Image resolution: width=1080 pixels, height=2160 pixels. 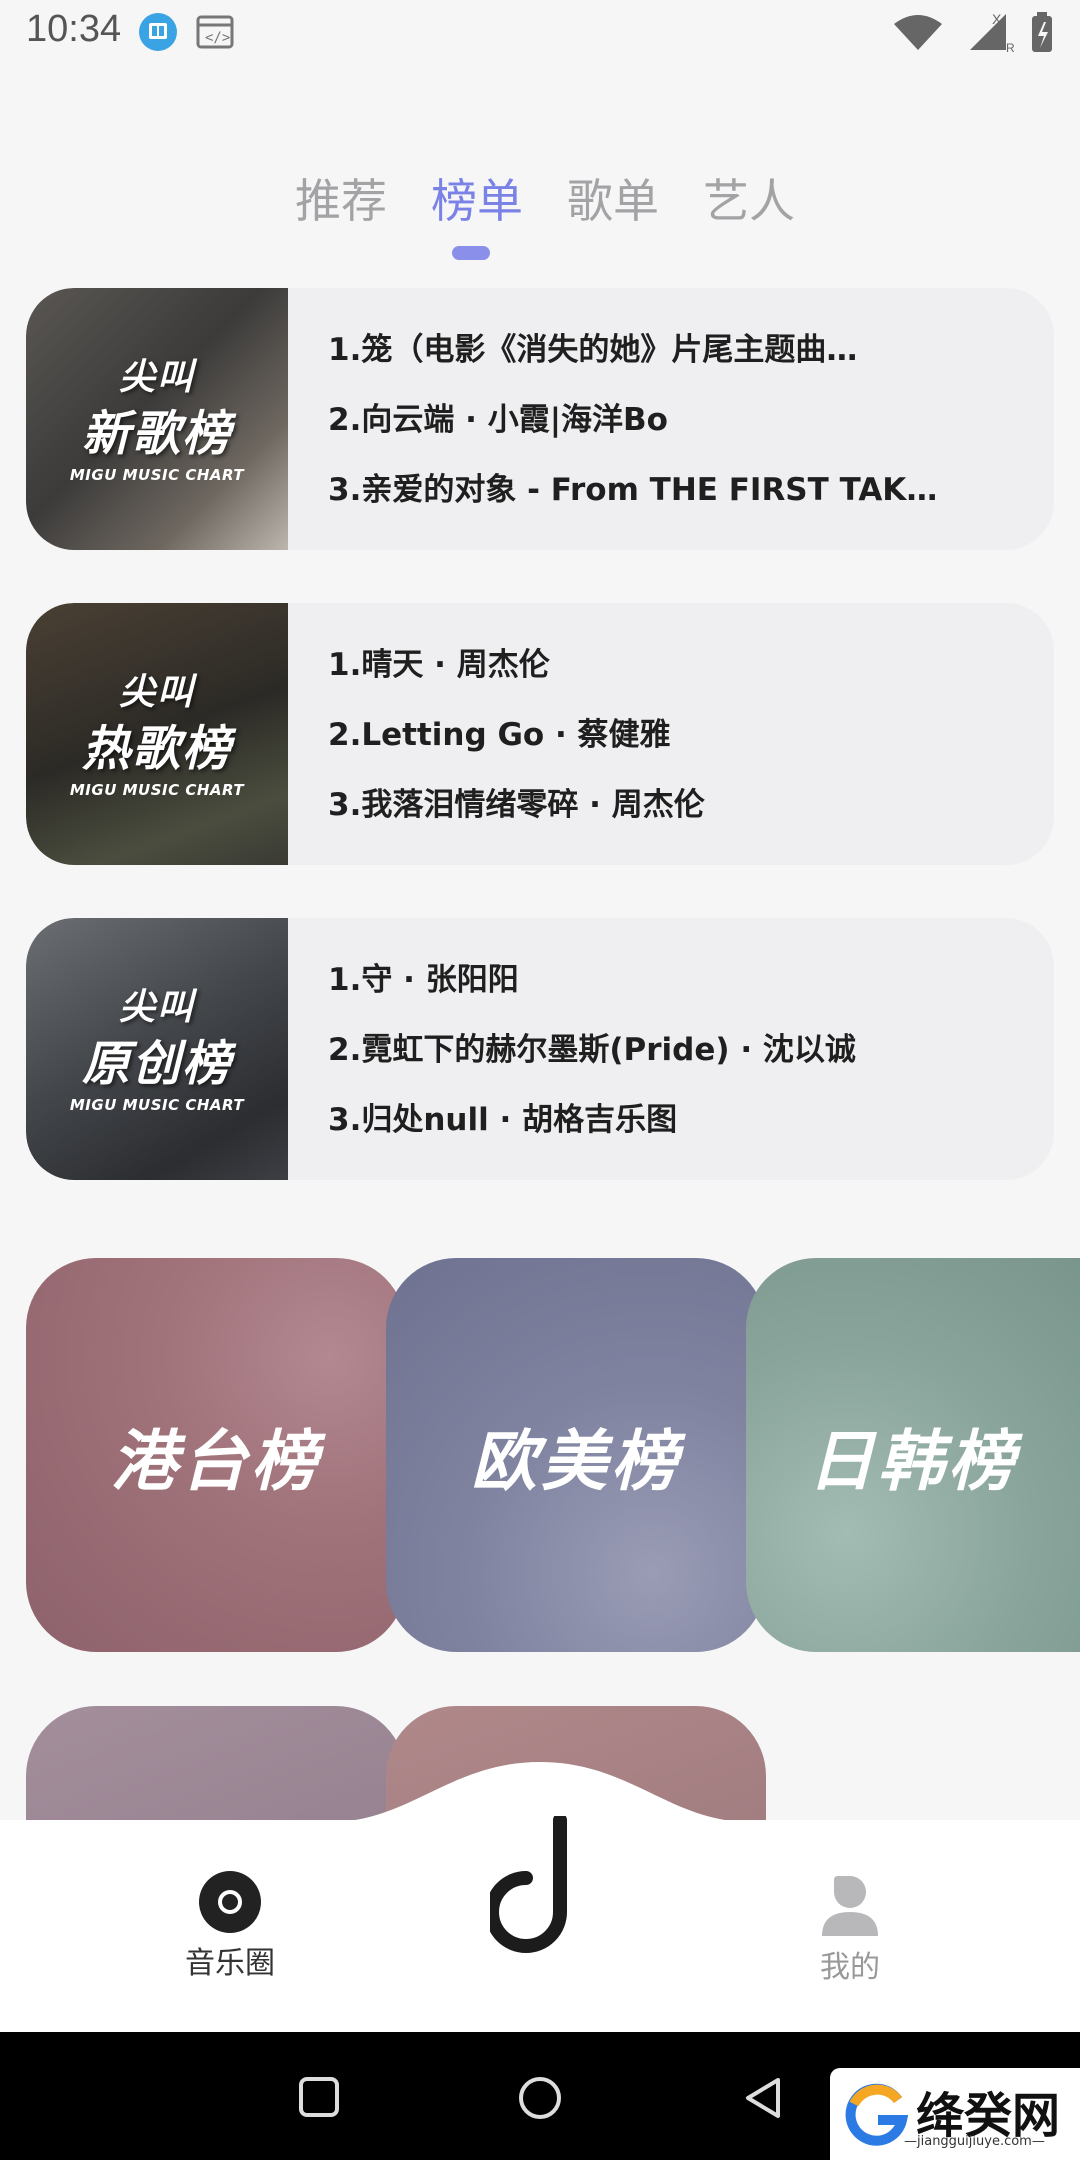 I want to click on music-note-icon, so click(x=526, y=1883).